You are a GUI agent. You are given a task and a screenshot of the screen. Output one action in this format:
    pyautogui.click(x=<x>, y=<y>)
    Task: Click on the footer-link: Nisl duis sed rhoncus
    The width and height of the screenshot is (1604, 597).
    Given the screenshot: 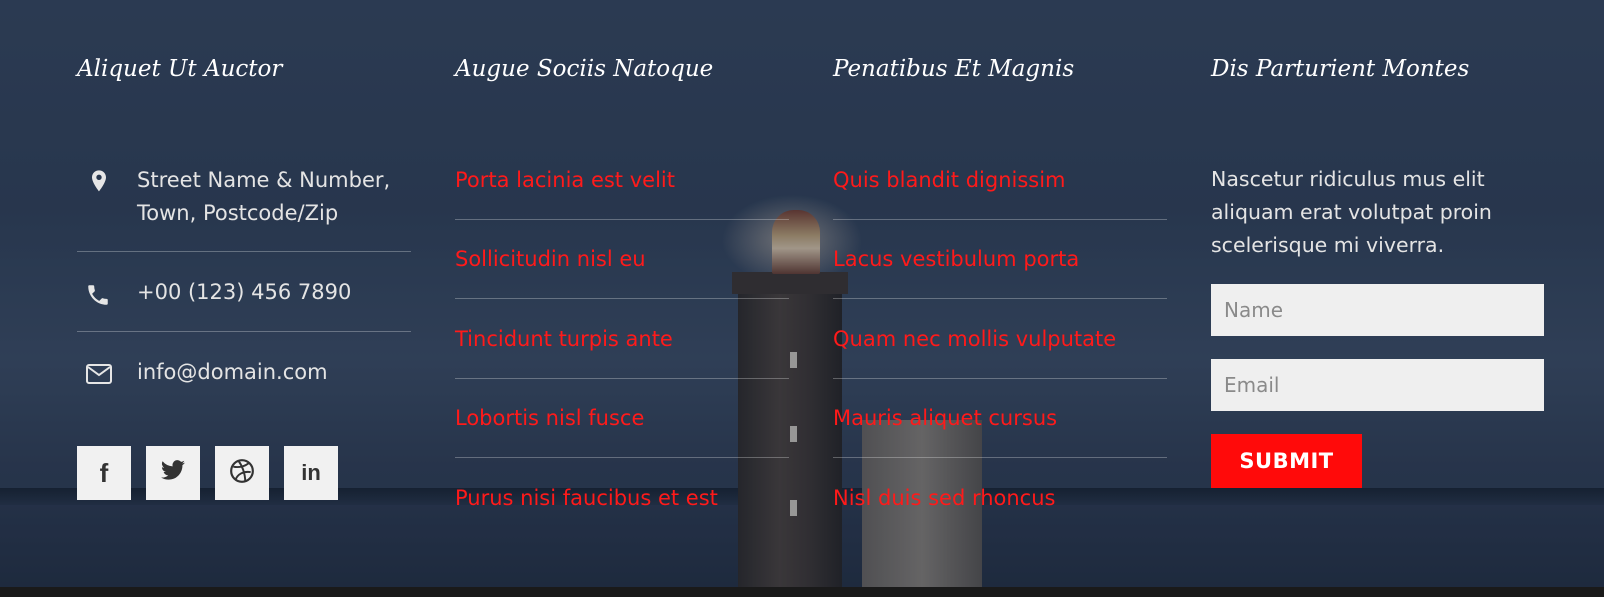 What is the action you would take?
    pyautogui.click(x=944, y=498)
    